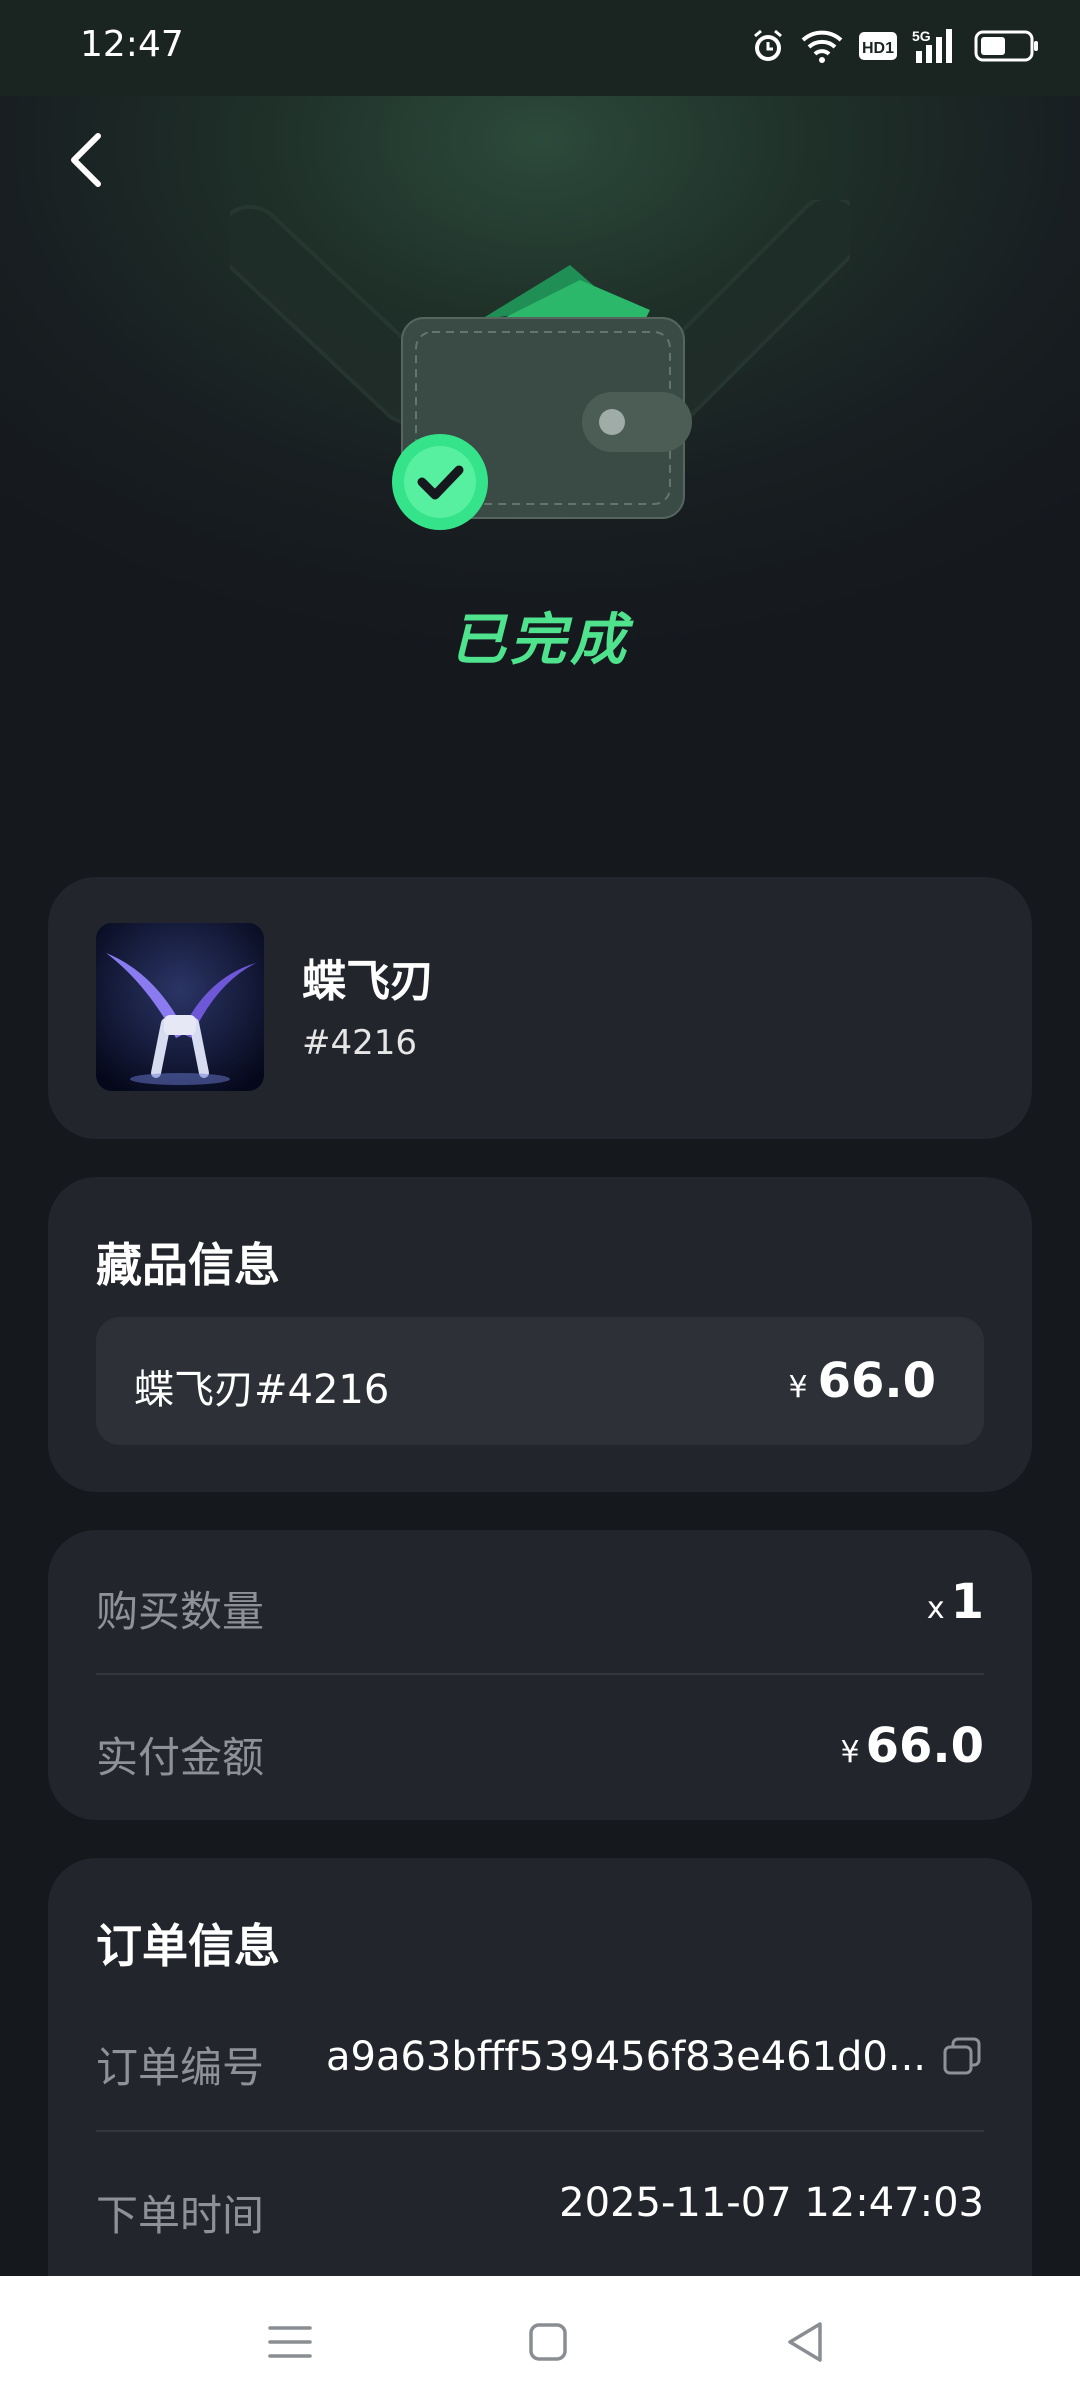 The height and width of the screenshot is (2408, 1080). I want to click on product-card: 蝶飞刃 #4216, so click(540, 1008).